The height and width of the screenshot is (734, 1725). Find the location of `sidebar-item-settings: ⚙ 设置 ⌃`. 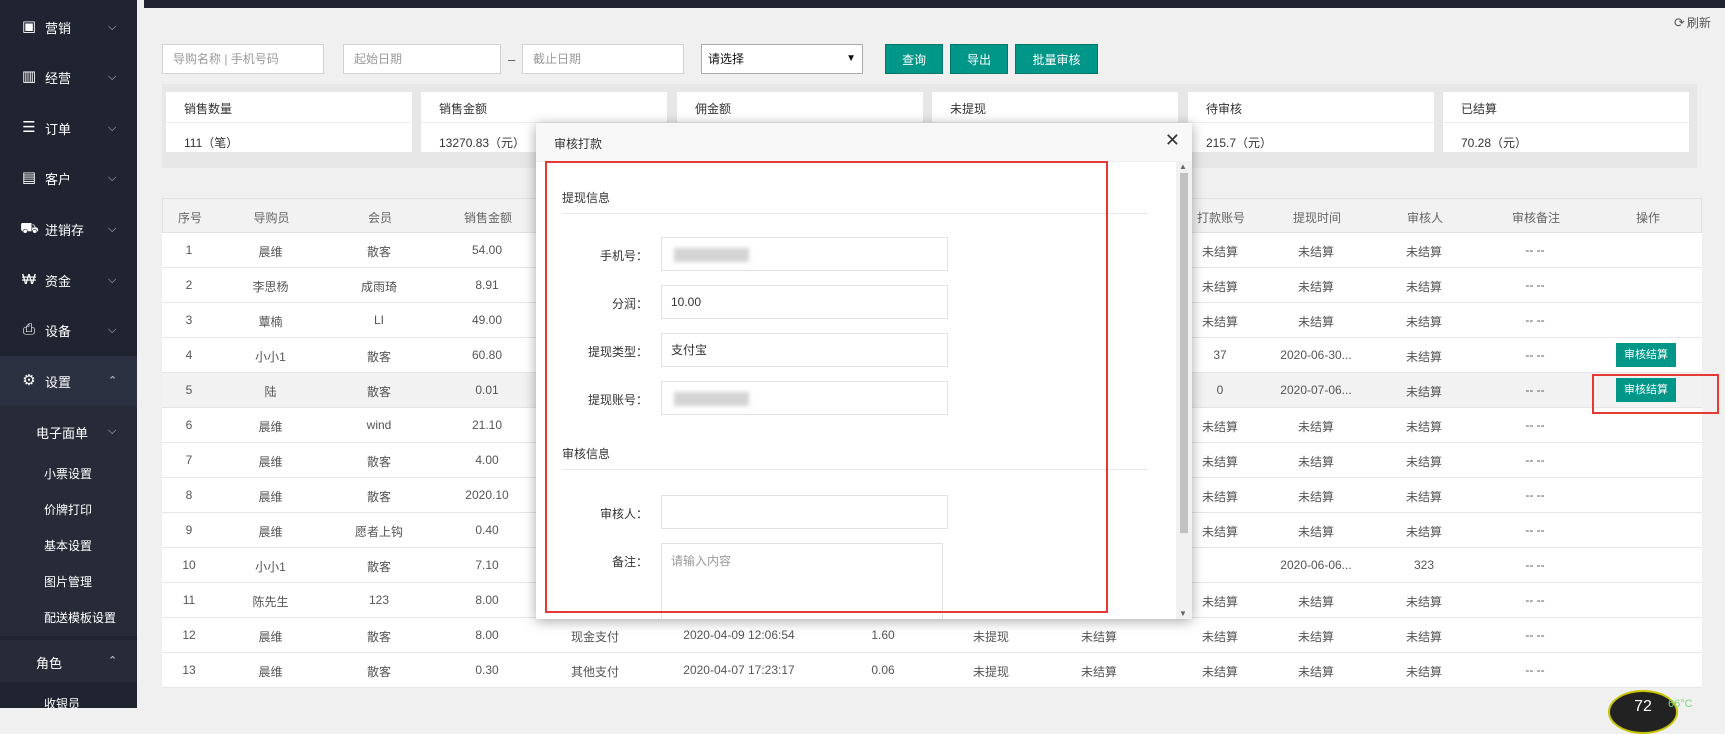

sidebar-item-settings: ⚙ 设置 ⌃ is located at coordinates (68, 381).